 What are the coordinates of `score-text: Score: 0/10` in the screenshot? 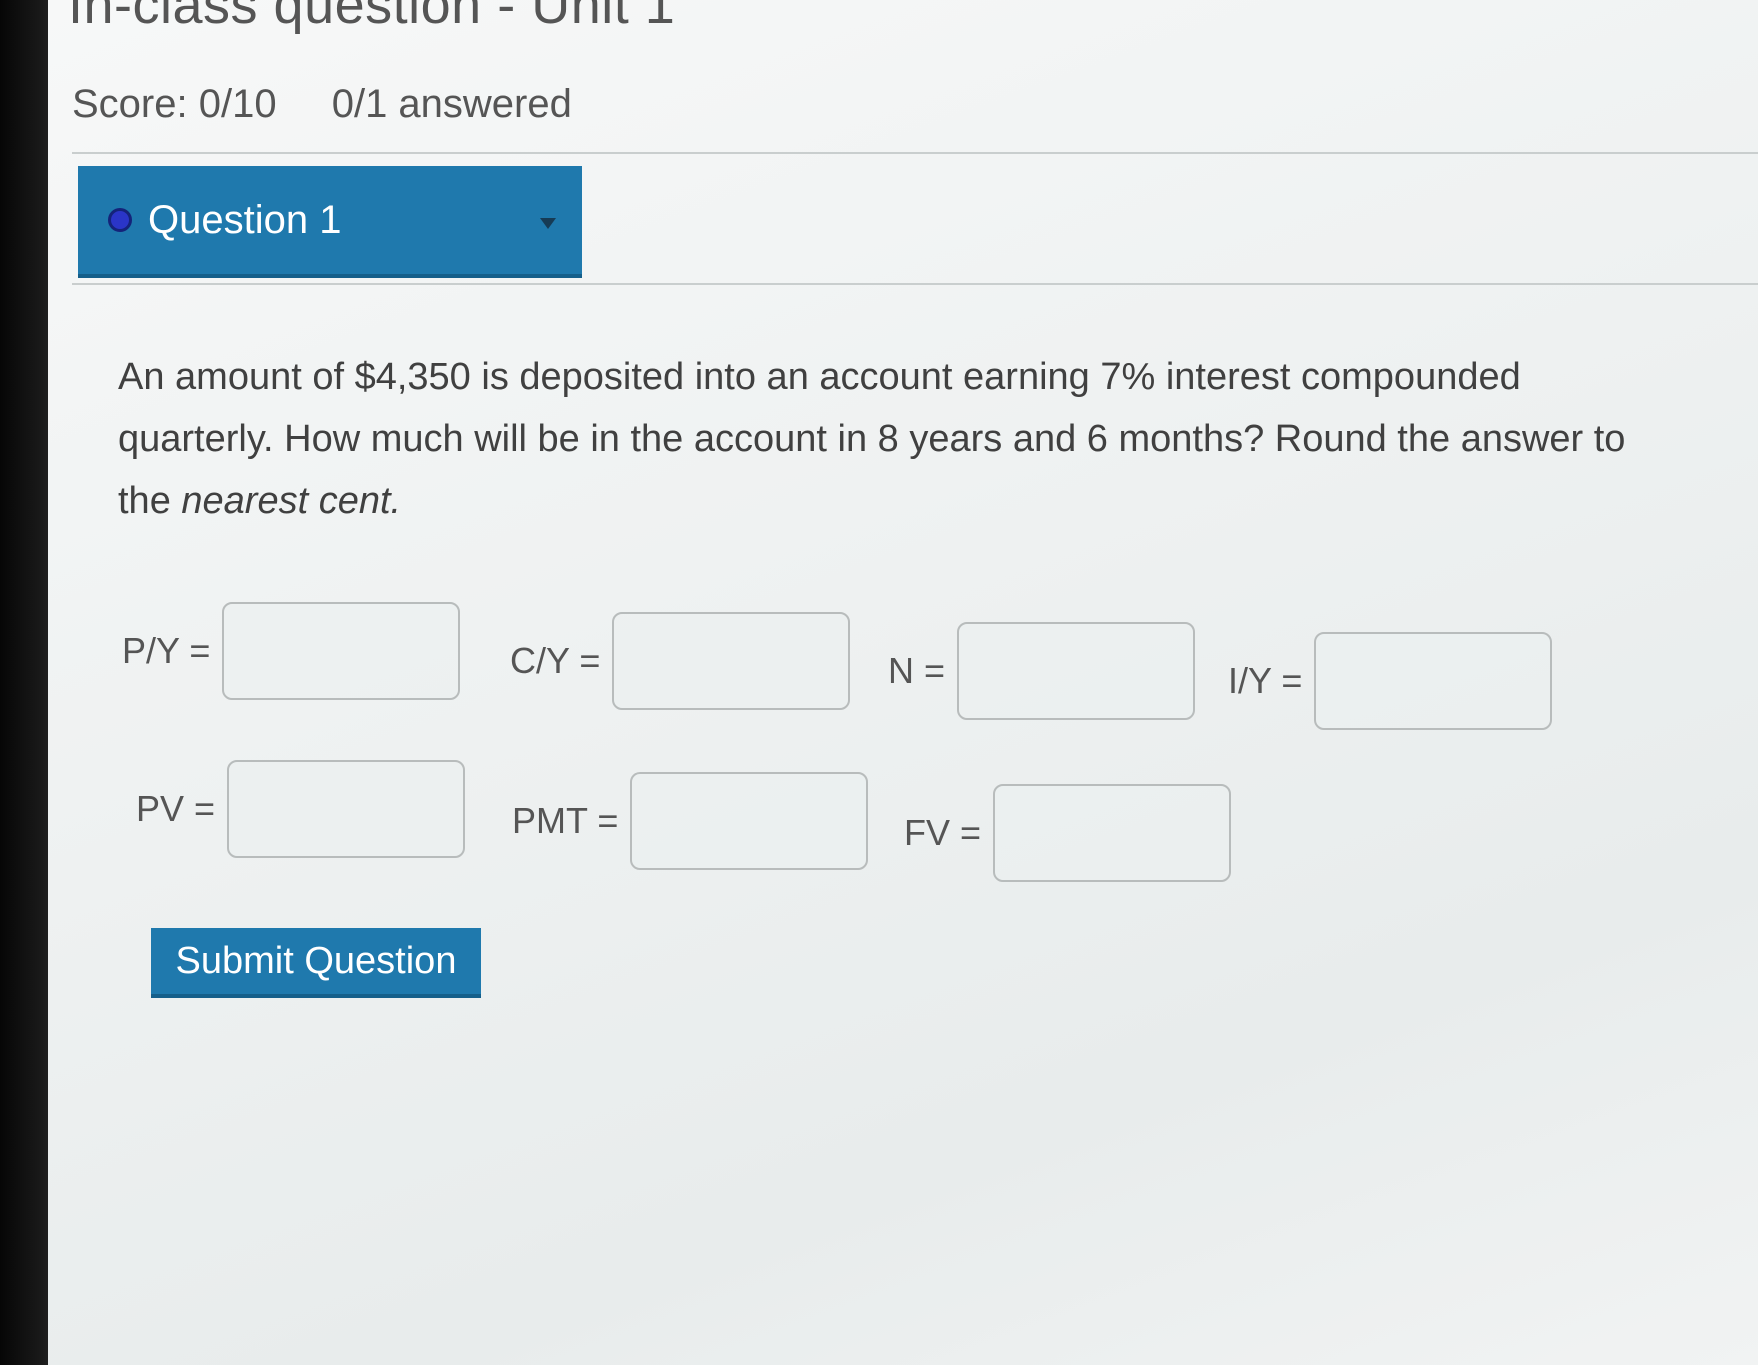 It's located at (174, 104).